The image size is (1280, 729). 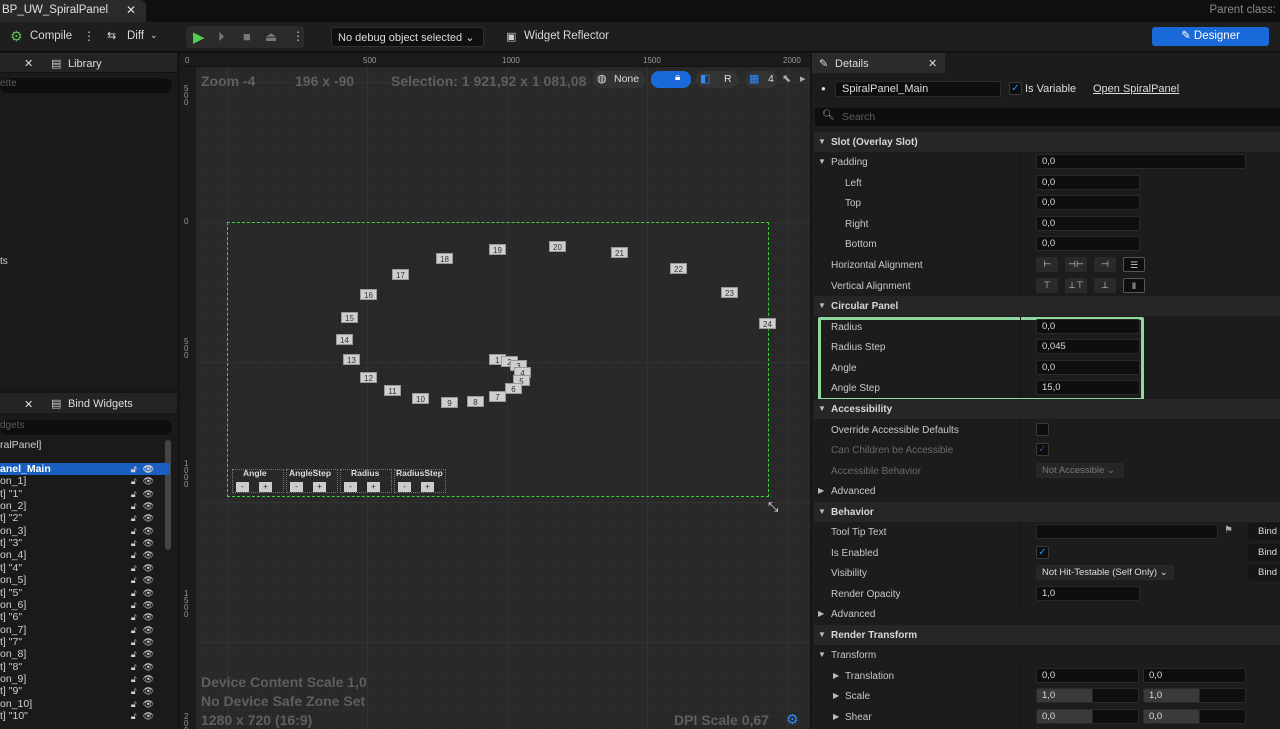 What do you see at coordinates (85, 580) in the screenshot?
I see `hierarchy-item: on_5] 🔓︎👁︎` at bounding box center [85, 580].